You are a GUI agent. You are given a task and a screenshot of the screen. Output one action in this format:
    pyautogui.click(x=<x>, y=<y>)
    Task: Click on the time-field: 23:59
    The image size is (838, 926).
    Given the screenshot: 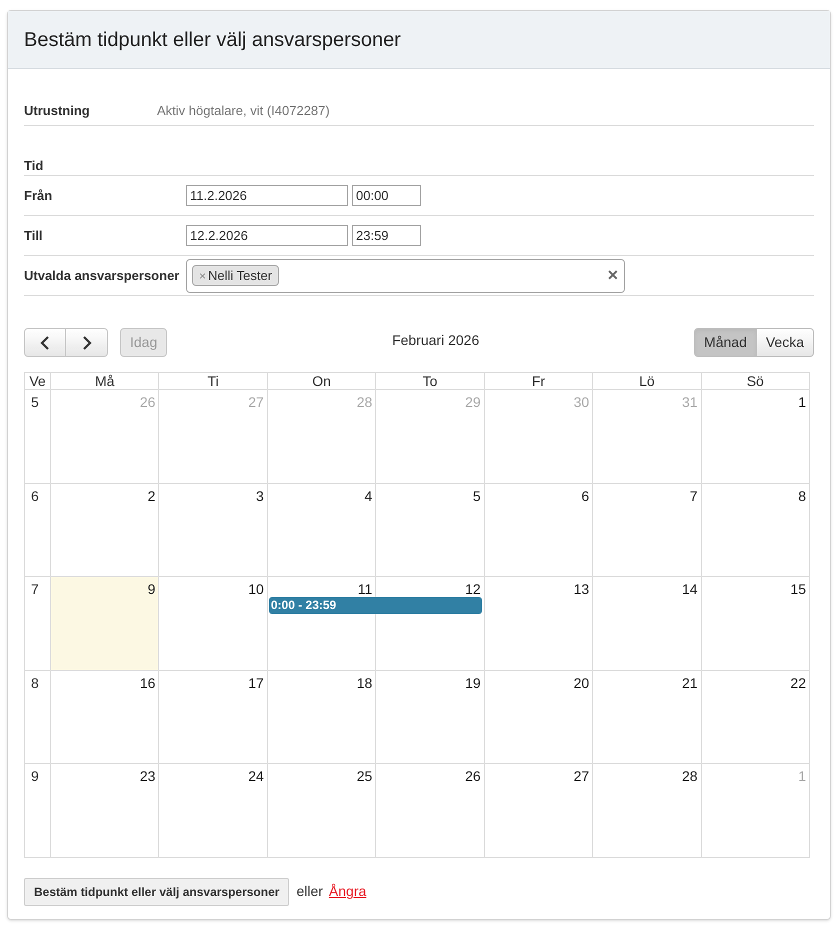 What is the action you would take?
    pyautogui.click(x=386, y=235)
    